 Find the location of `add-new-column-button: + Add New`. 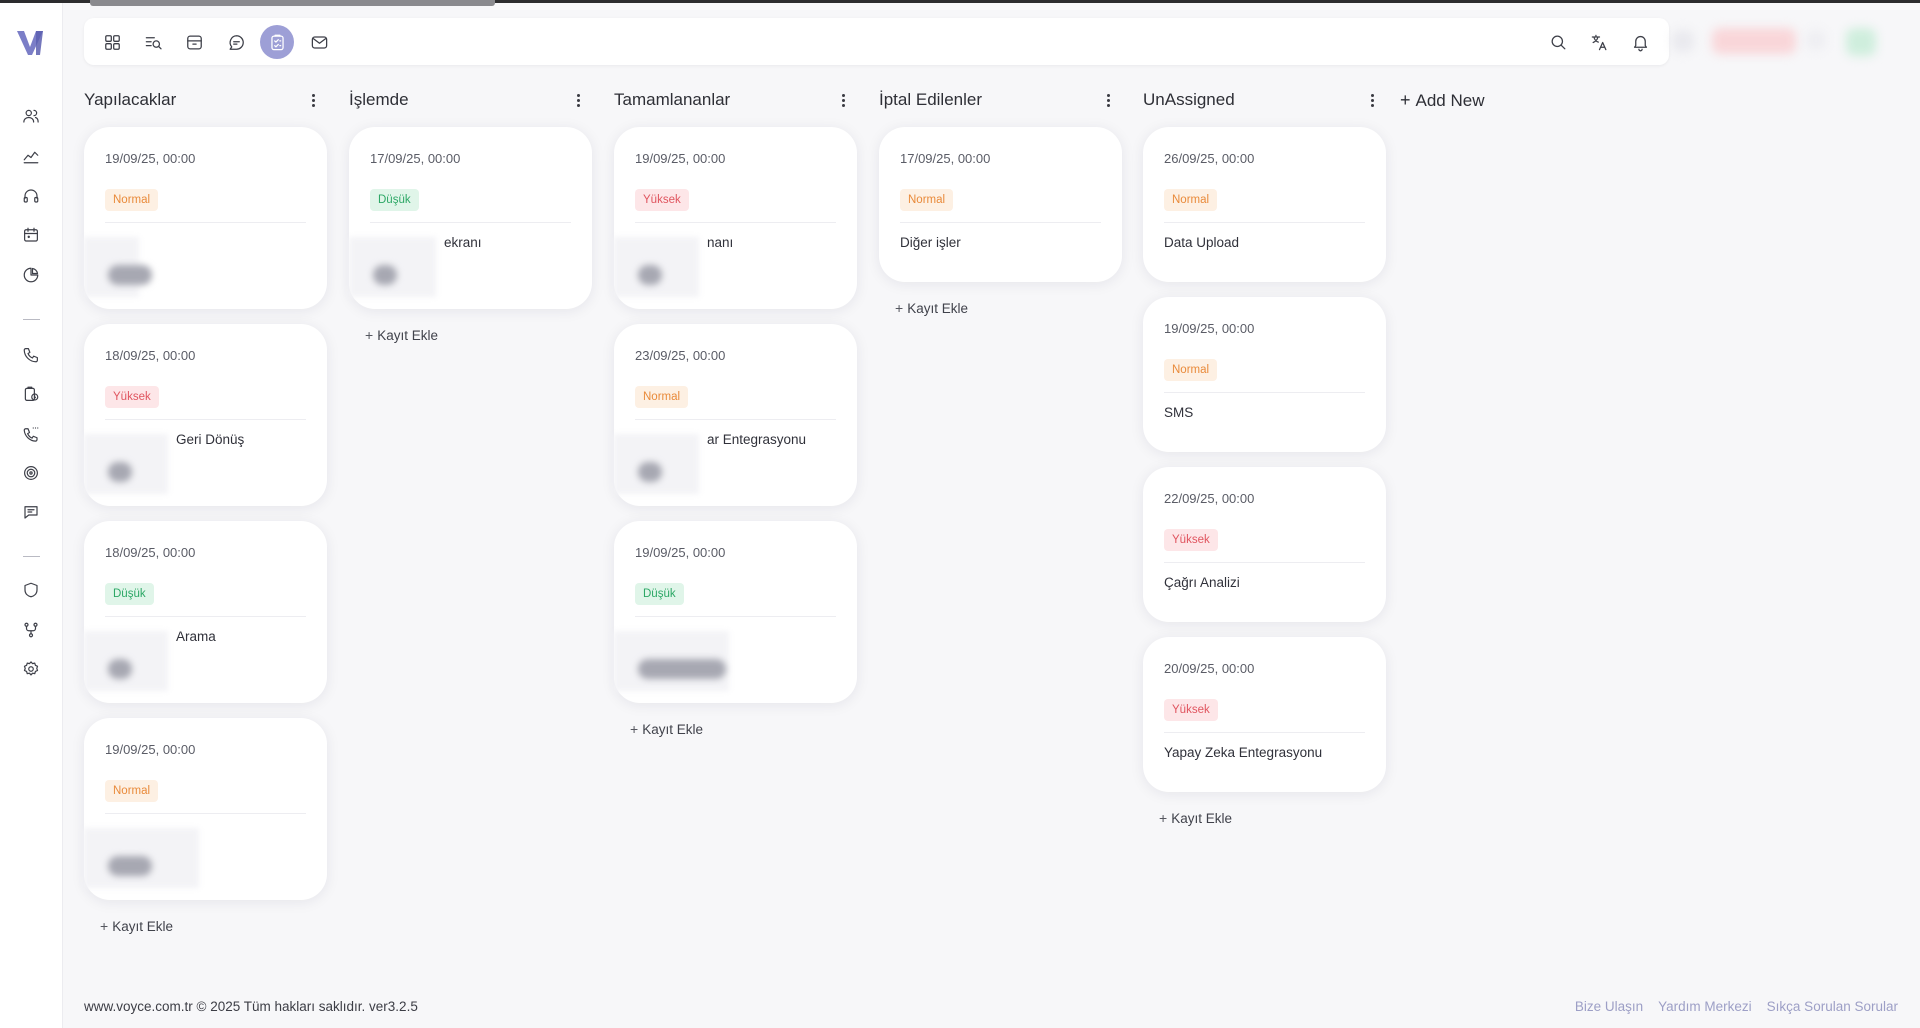

add-new-column-button: + Add New is located at coordinates (1442, 100).